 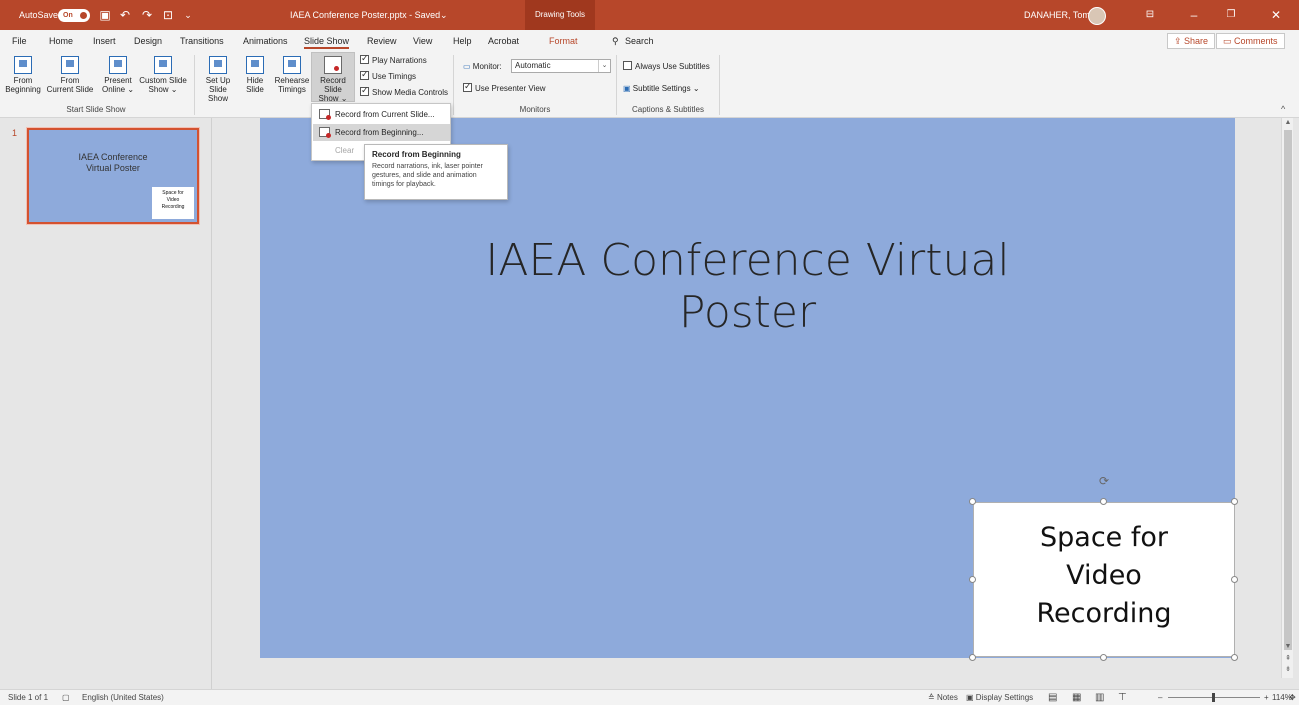 What do you see at coordinates (188, 15) in the screenshot?
I see `customize-toolbar-icon: ⌄` at bounding box center [188, 15].